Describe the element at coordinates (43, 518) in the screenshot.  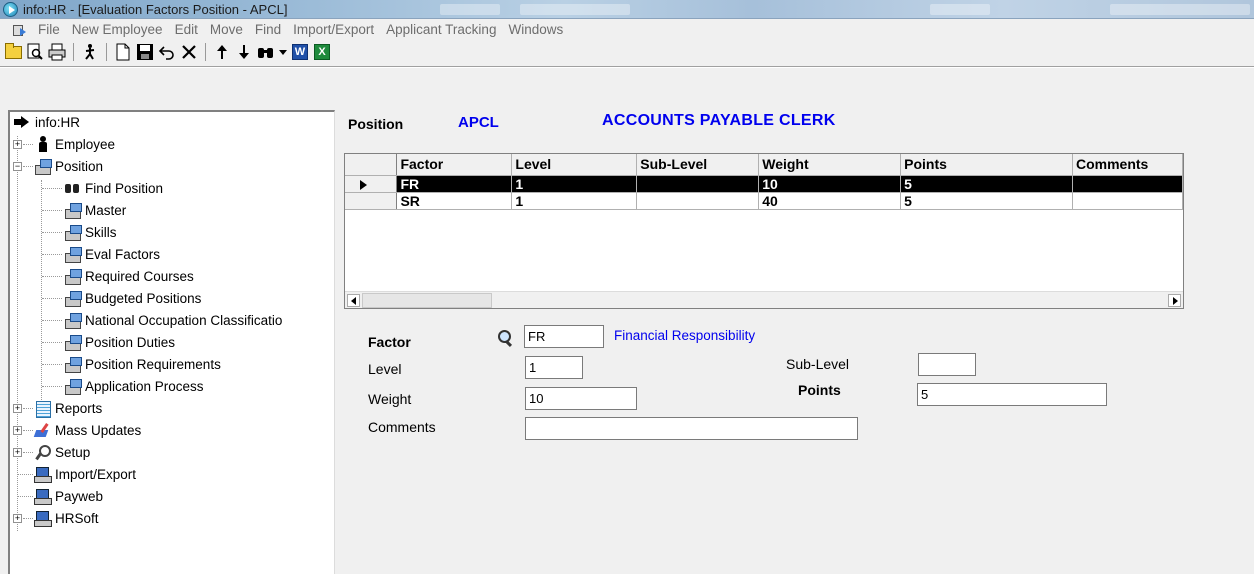
I see `network-icon` at that location.